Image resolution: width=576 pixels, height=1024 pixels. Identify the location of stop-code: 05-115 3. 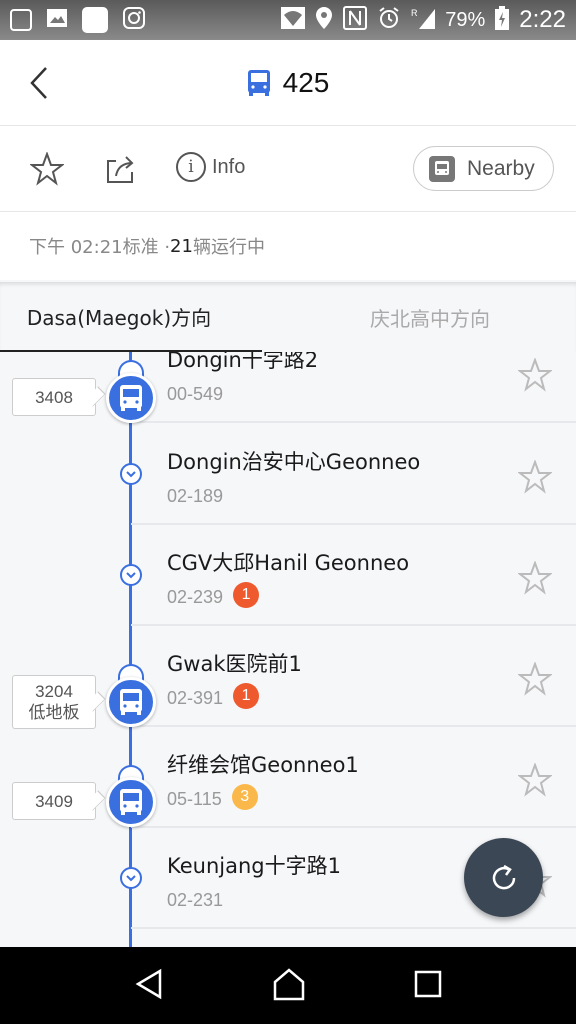
(212, 796).